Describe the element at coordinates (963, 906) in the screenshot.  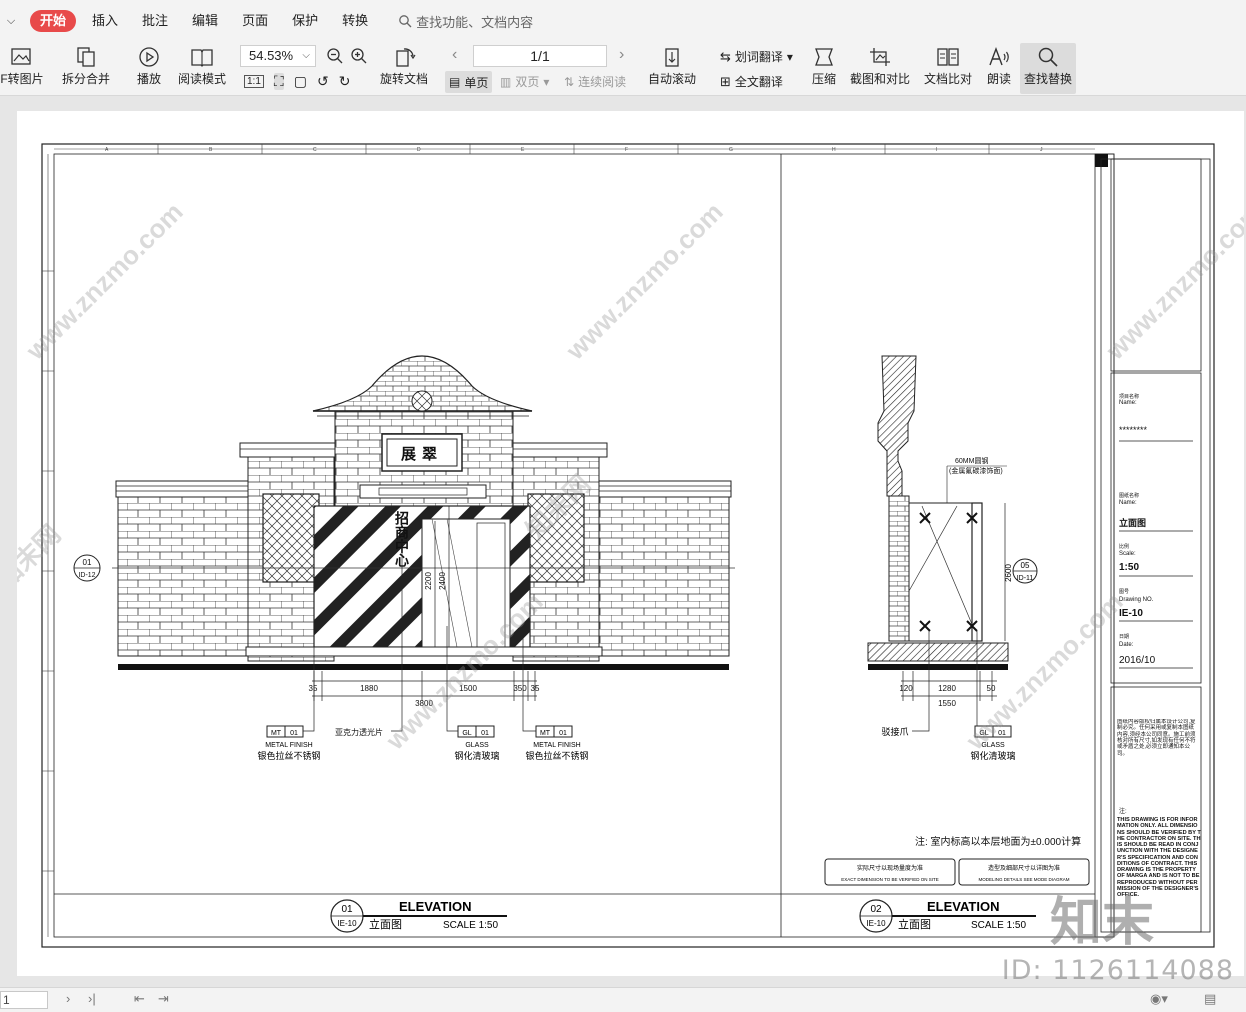
I see `svg-text: ELEVATION` at that location.